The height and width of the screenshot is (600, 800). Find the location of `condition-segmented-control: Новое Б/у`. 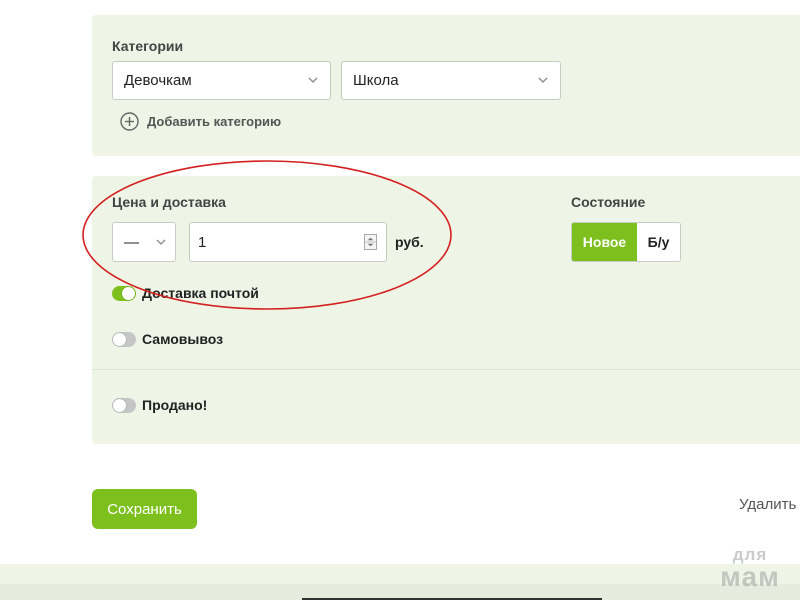

condition-segmented-control: Новое Б/у is located at coordinates (626, 242).